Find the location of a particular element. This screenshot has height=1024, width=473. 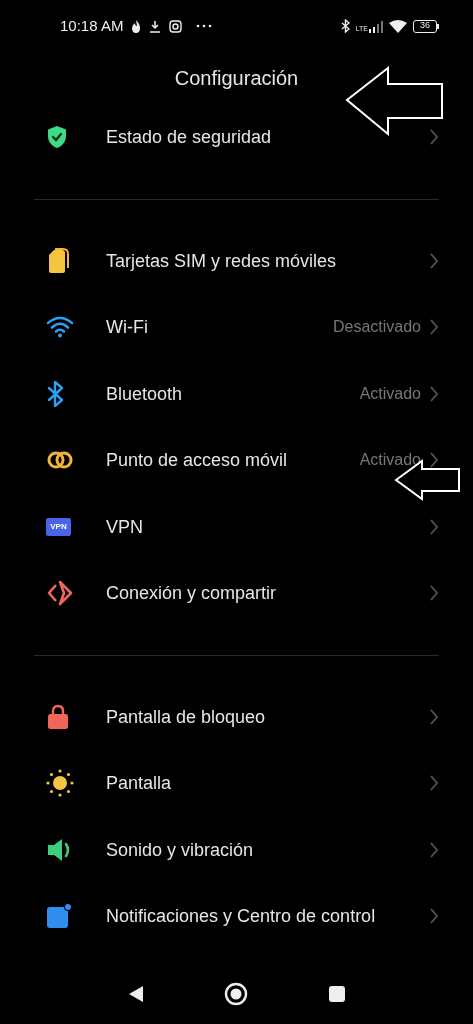

settings-item: Conexión y compartir is located at coordinates (236, 593).